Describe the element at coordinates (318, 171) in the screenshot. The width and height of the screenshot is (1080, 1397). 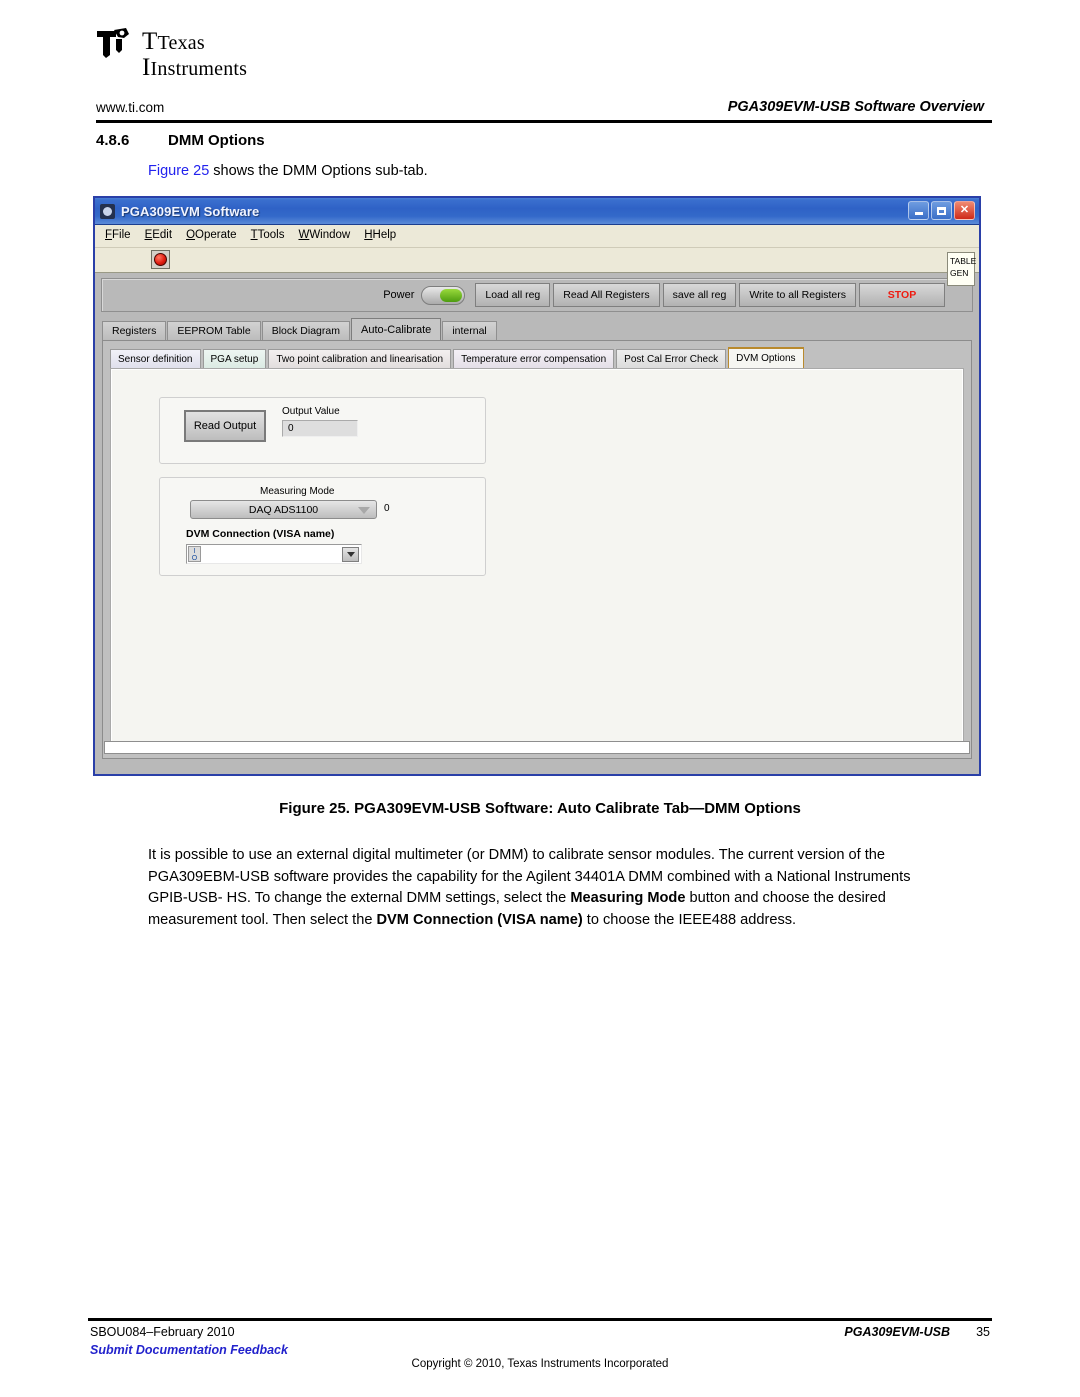
I see `intro-rest: shows the DMM Options sub-tab.` at that location.